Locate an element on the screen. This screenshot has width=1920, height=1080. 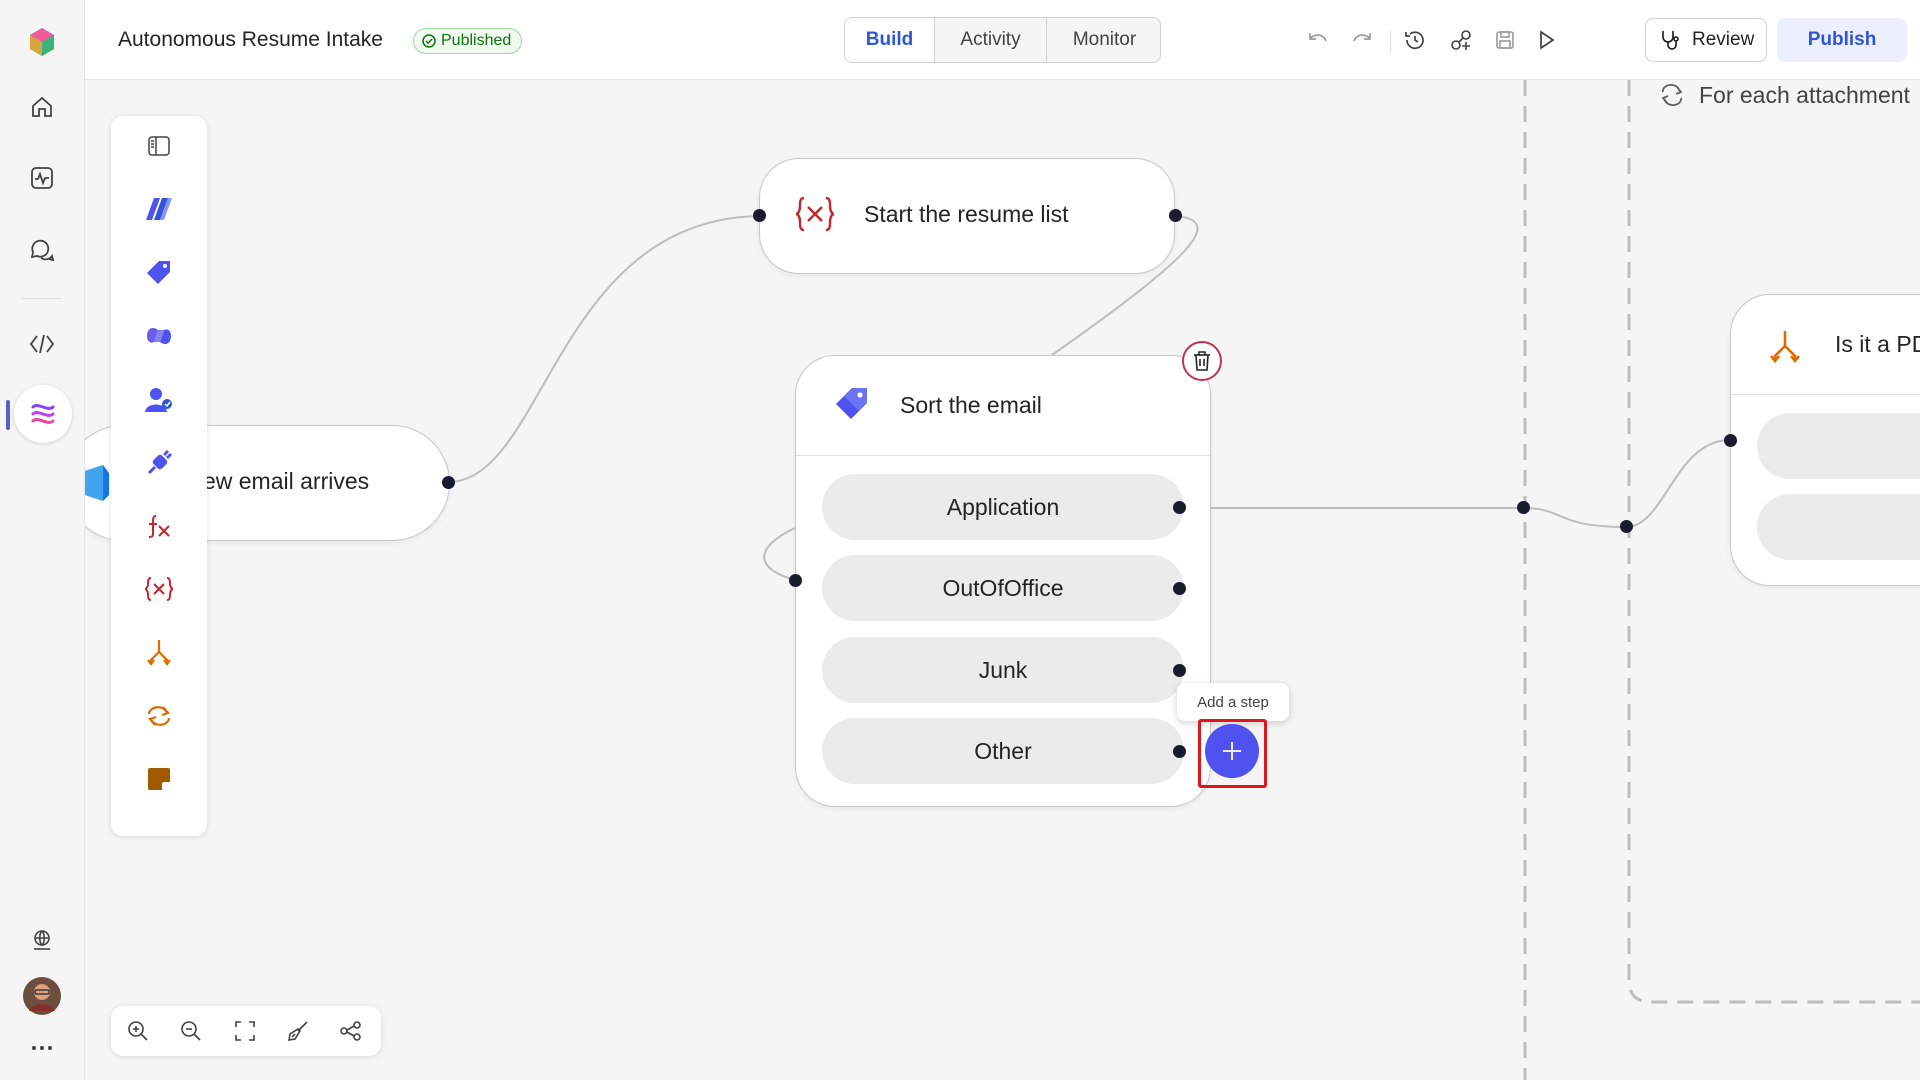
left-rail is located at coordinates (42, 540).